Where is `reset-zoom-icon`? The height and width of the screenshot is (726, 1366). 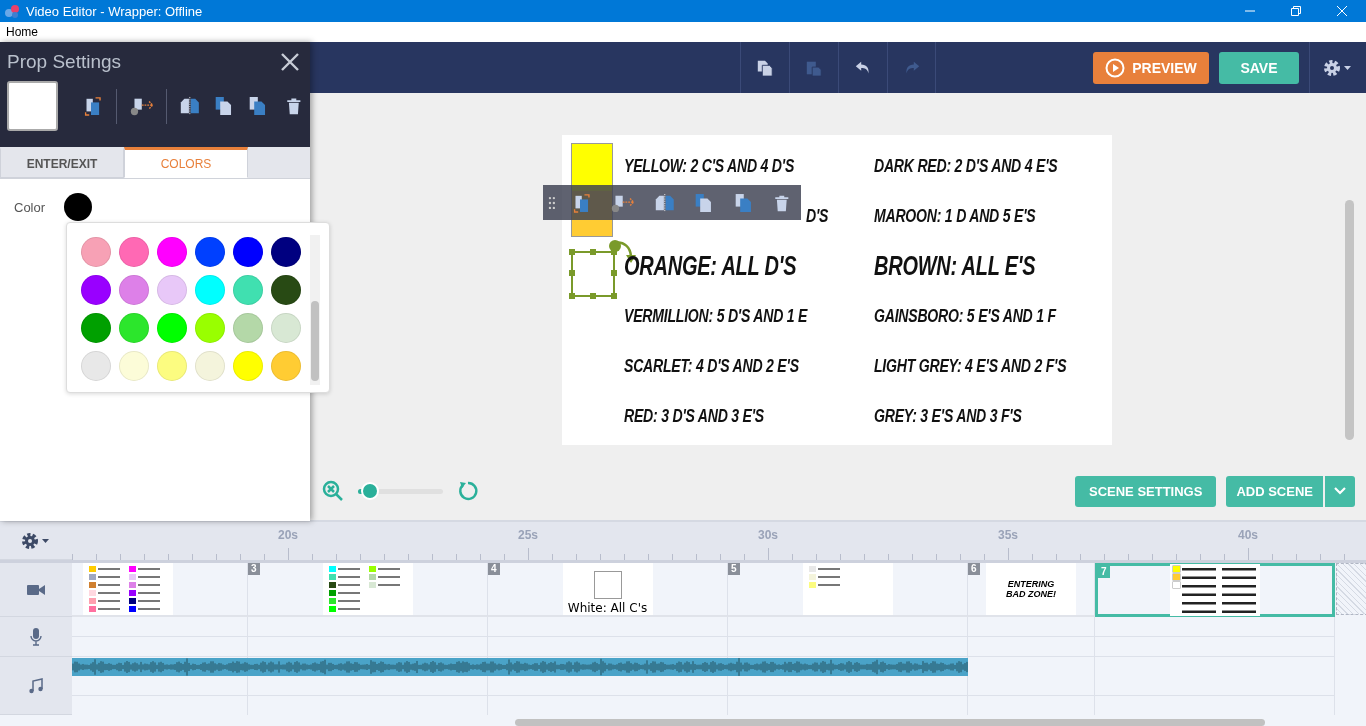 reset-zoom-icon is located at coordinates (468, 491).